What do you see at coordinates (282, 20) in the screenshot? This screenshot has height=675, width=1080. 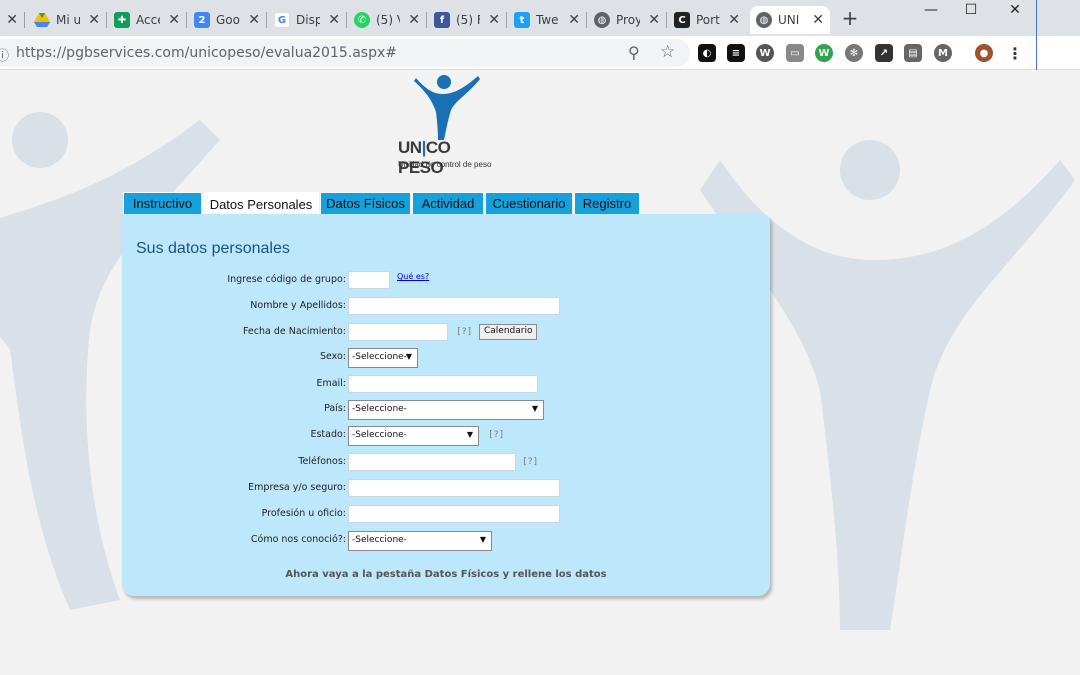 I see `google-icon: G` at bounding box center [282, 20].